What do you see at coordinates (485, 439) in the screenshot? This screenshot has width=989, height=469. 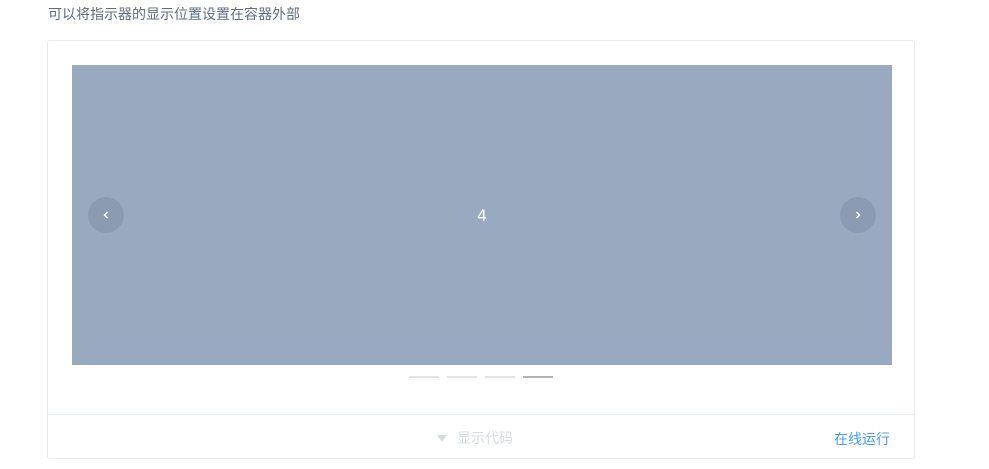 I see `show-code-label: 显示代码` at bounding box center [485, 439].